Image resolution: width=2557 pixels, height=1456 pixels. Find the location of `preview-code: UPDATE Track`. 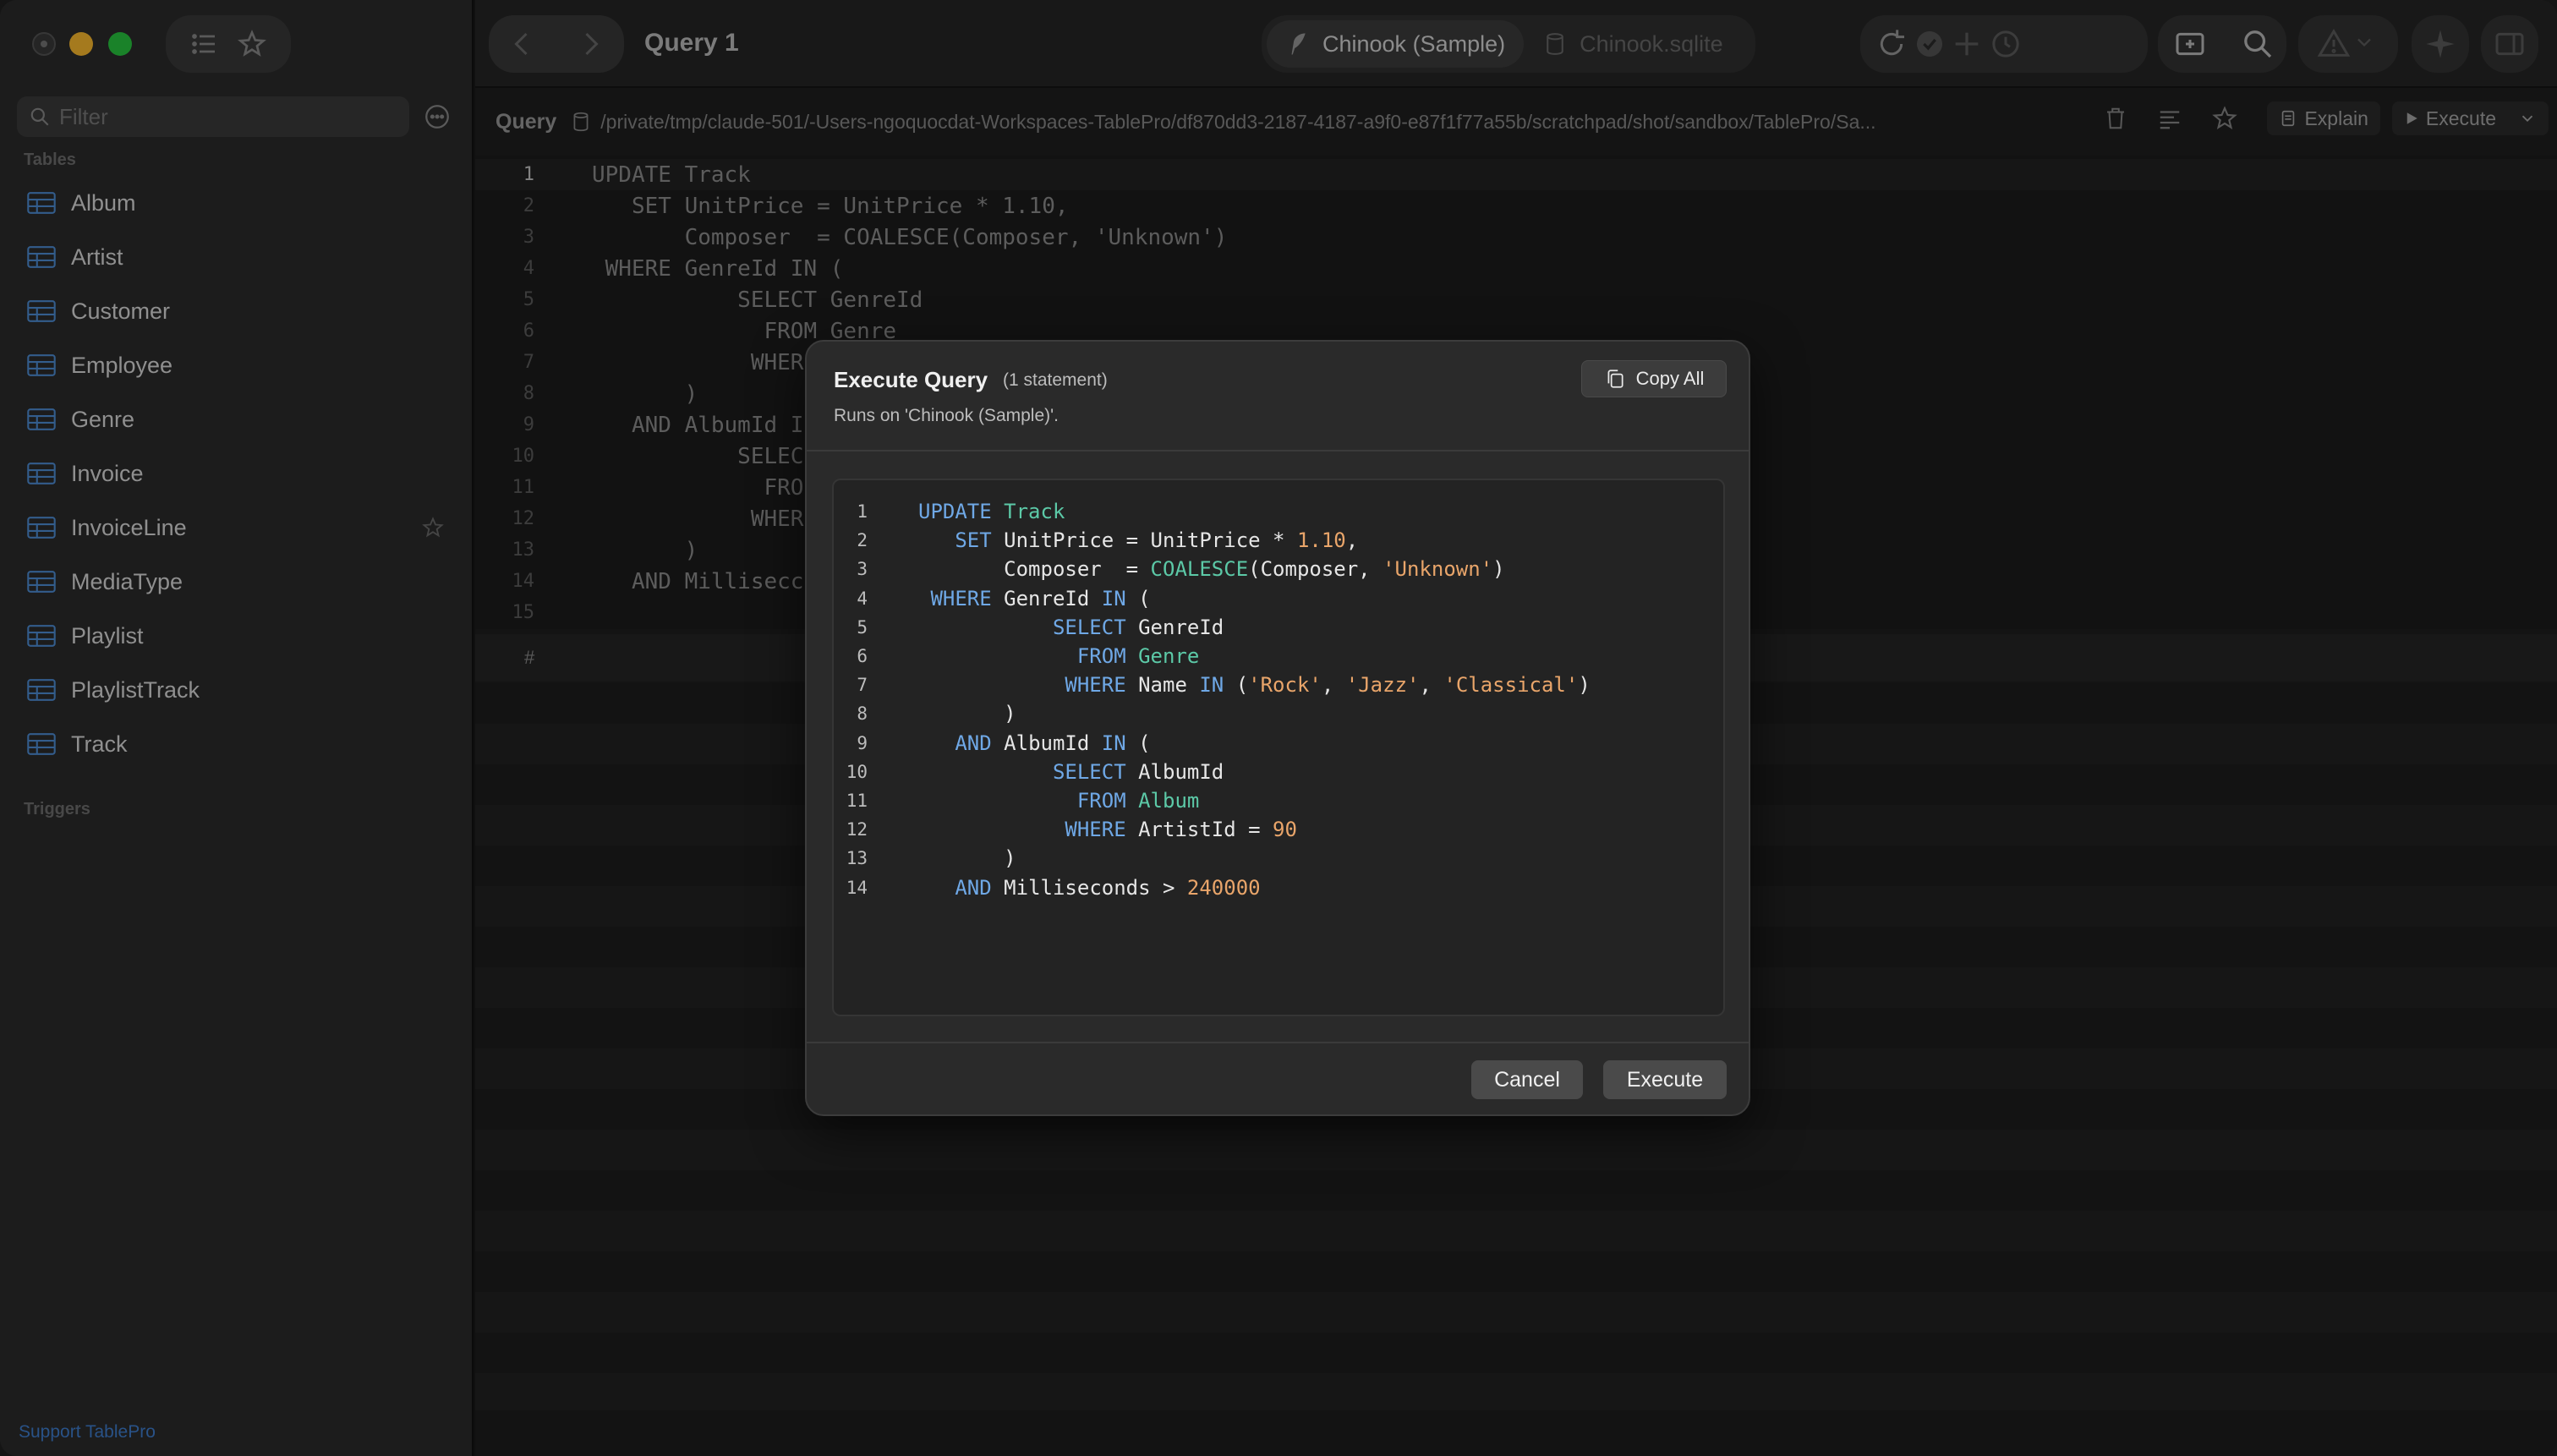

preview-code: UPDATE Track is located at coordinates (991, 511).